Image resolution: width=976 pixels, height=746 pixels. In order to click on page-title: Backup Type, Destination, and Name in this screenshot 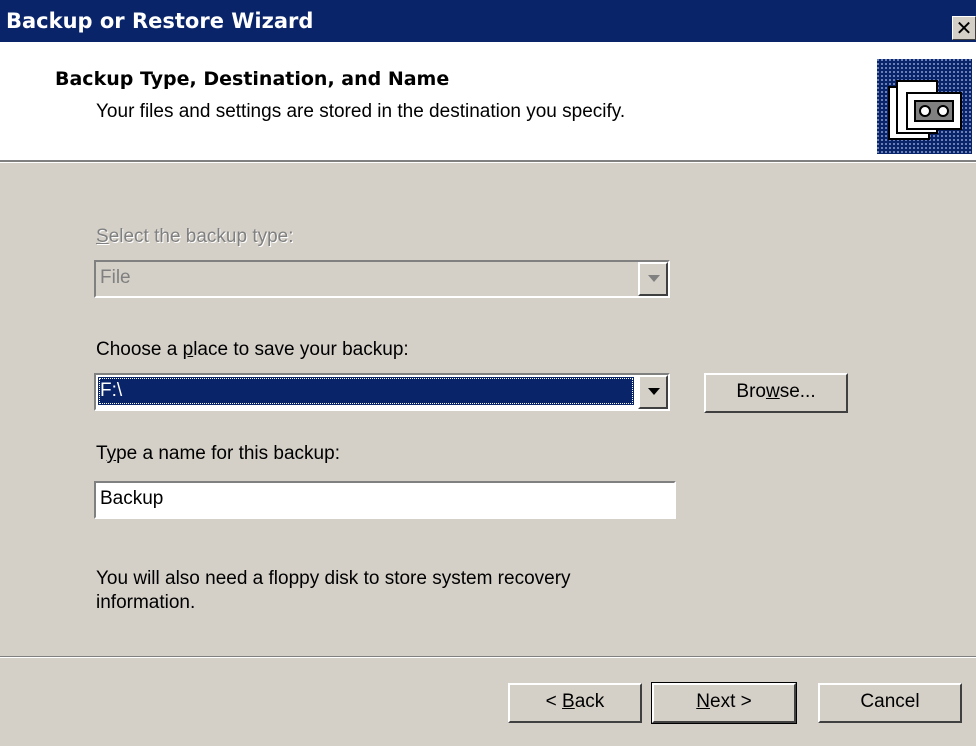, I will do `click(252, 79)`.